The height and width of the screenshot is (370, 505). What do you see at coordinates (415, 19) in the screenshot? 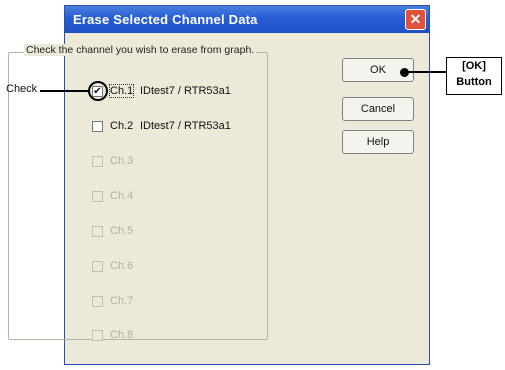
I see `close-icon: ✕` at bounding box center [415, 19].